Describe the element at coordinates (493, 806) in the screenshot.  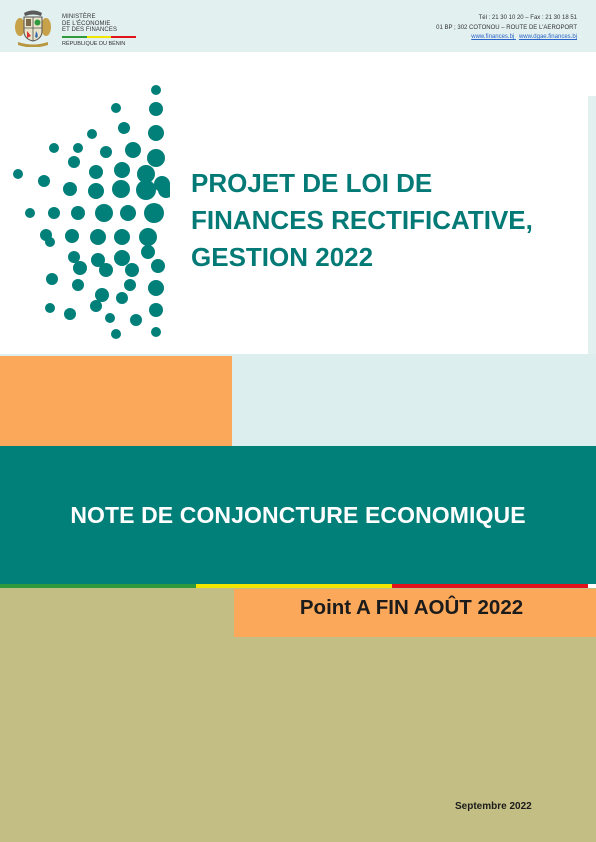
I see `publication-date: Septembre 2022` at that location.